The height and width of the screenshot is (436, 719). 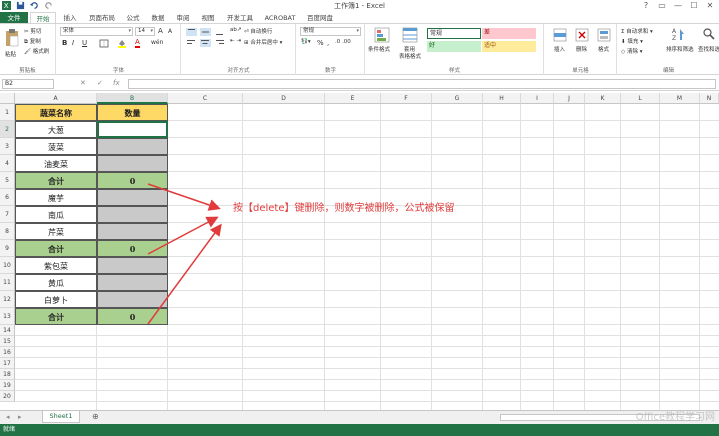 What do you see at coordinates (7, 374) in the screenshot?
I see `row-header: 18` at bounding box center [7, 374].